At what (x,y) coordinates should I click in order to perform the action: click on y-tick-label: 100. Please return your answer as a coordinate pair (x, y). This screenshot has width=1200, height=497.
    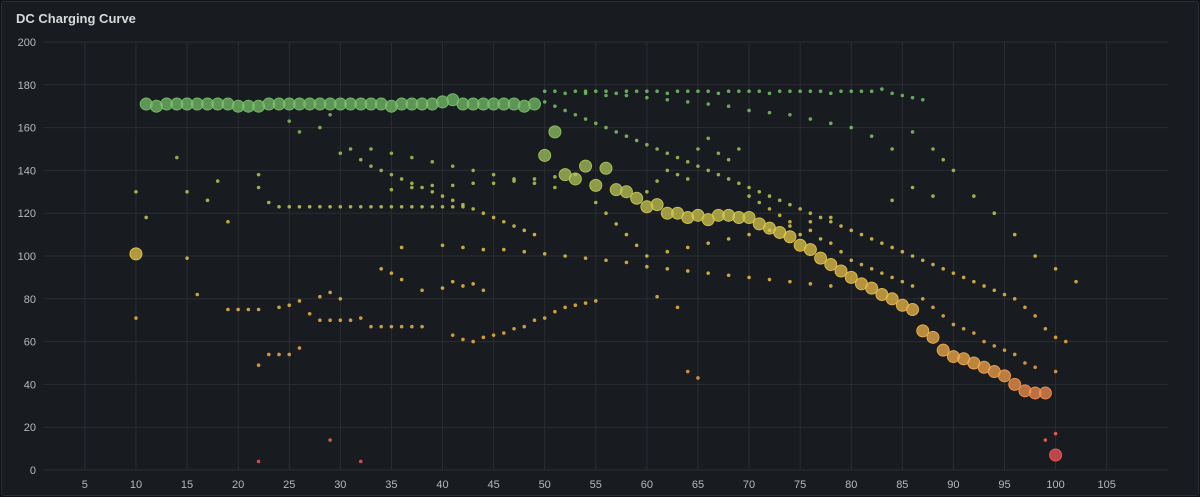
    Looking at the image, I should click on (27, 257).